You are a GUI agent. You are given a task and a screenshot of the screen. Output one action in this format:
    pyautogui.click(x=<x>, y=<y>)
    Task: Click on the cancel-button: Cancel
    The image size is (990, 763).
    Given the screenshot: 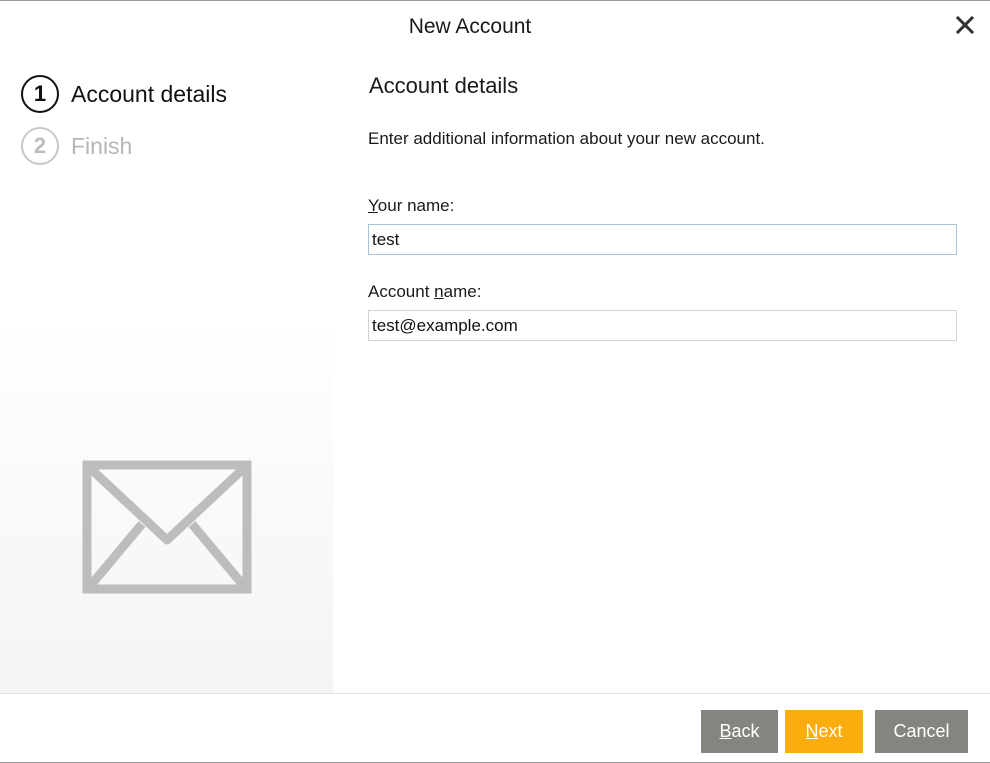 What is the action you would take?
    pyautogui.click(x=921, y=731)
    